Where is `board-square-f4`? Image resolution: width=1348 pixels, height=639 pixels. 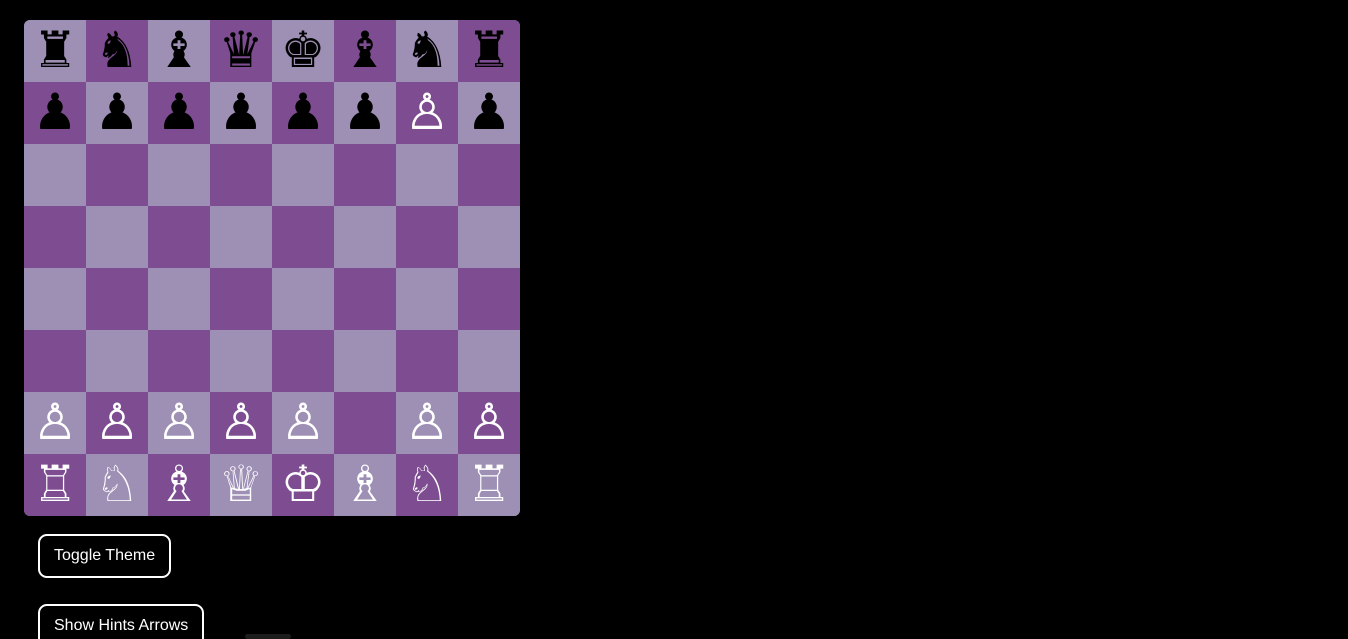
board-square-f4 is located at coordinates (365, 299).